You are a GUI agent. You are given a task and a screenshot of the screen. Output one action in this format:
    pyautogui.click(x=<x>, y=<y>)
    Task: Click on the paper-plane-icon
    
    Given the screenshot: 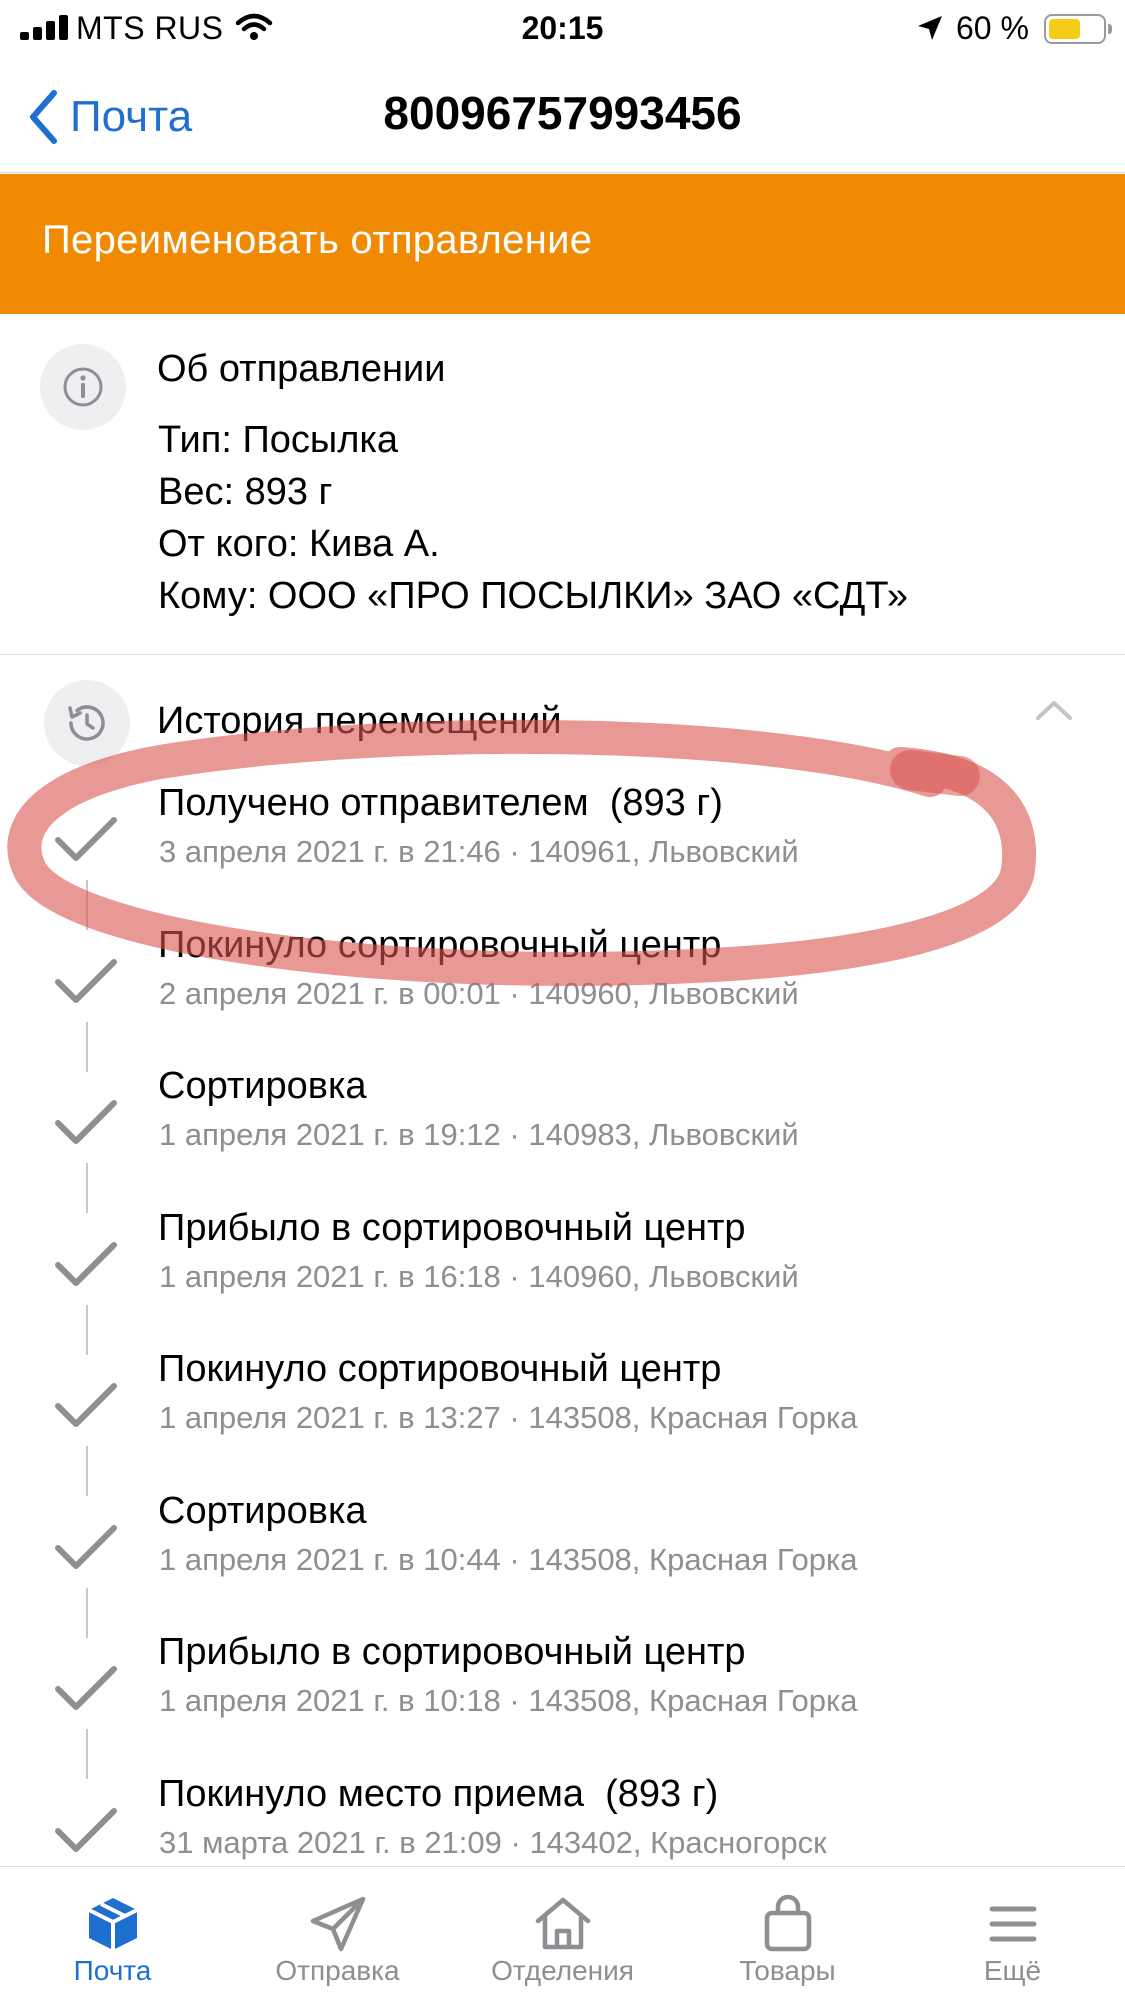 What is the action you would take?
    pyautogui.click(x=338, y=1924)
    